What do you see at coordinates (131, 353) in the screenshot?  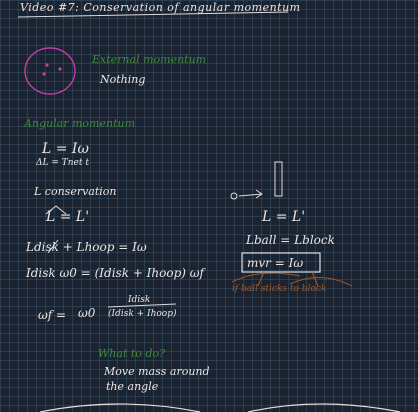 I see `section-what: What to do?` at bounding box center [131, 353].